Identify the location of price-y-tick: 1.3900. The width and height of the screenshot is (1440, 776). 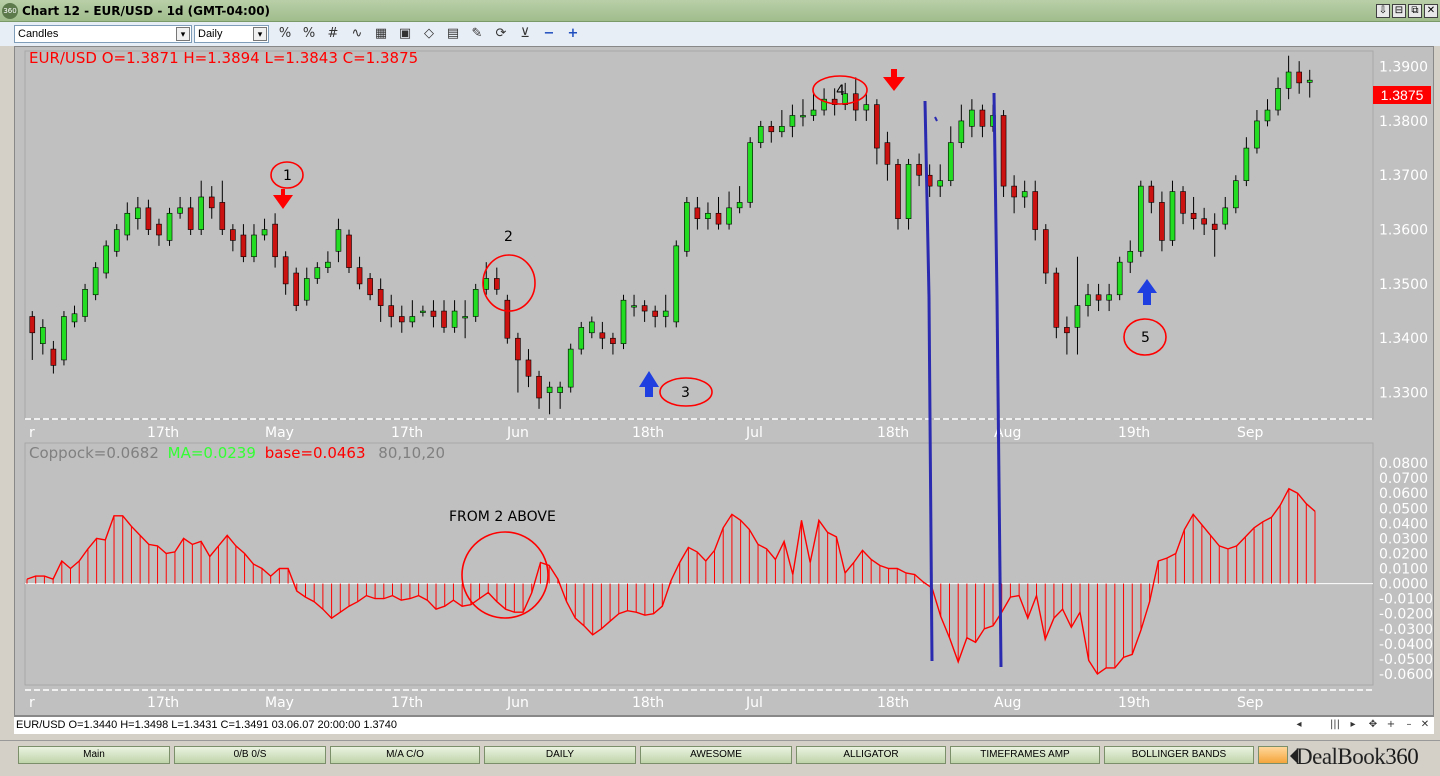
(1403, 68).